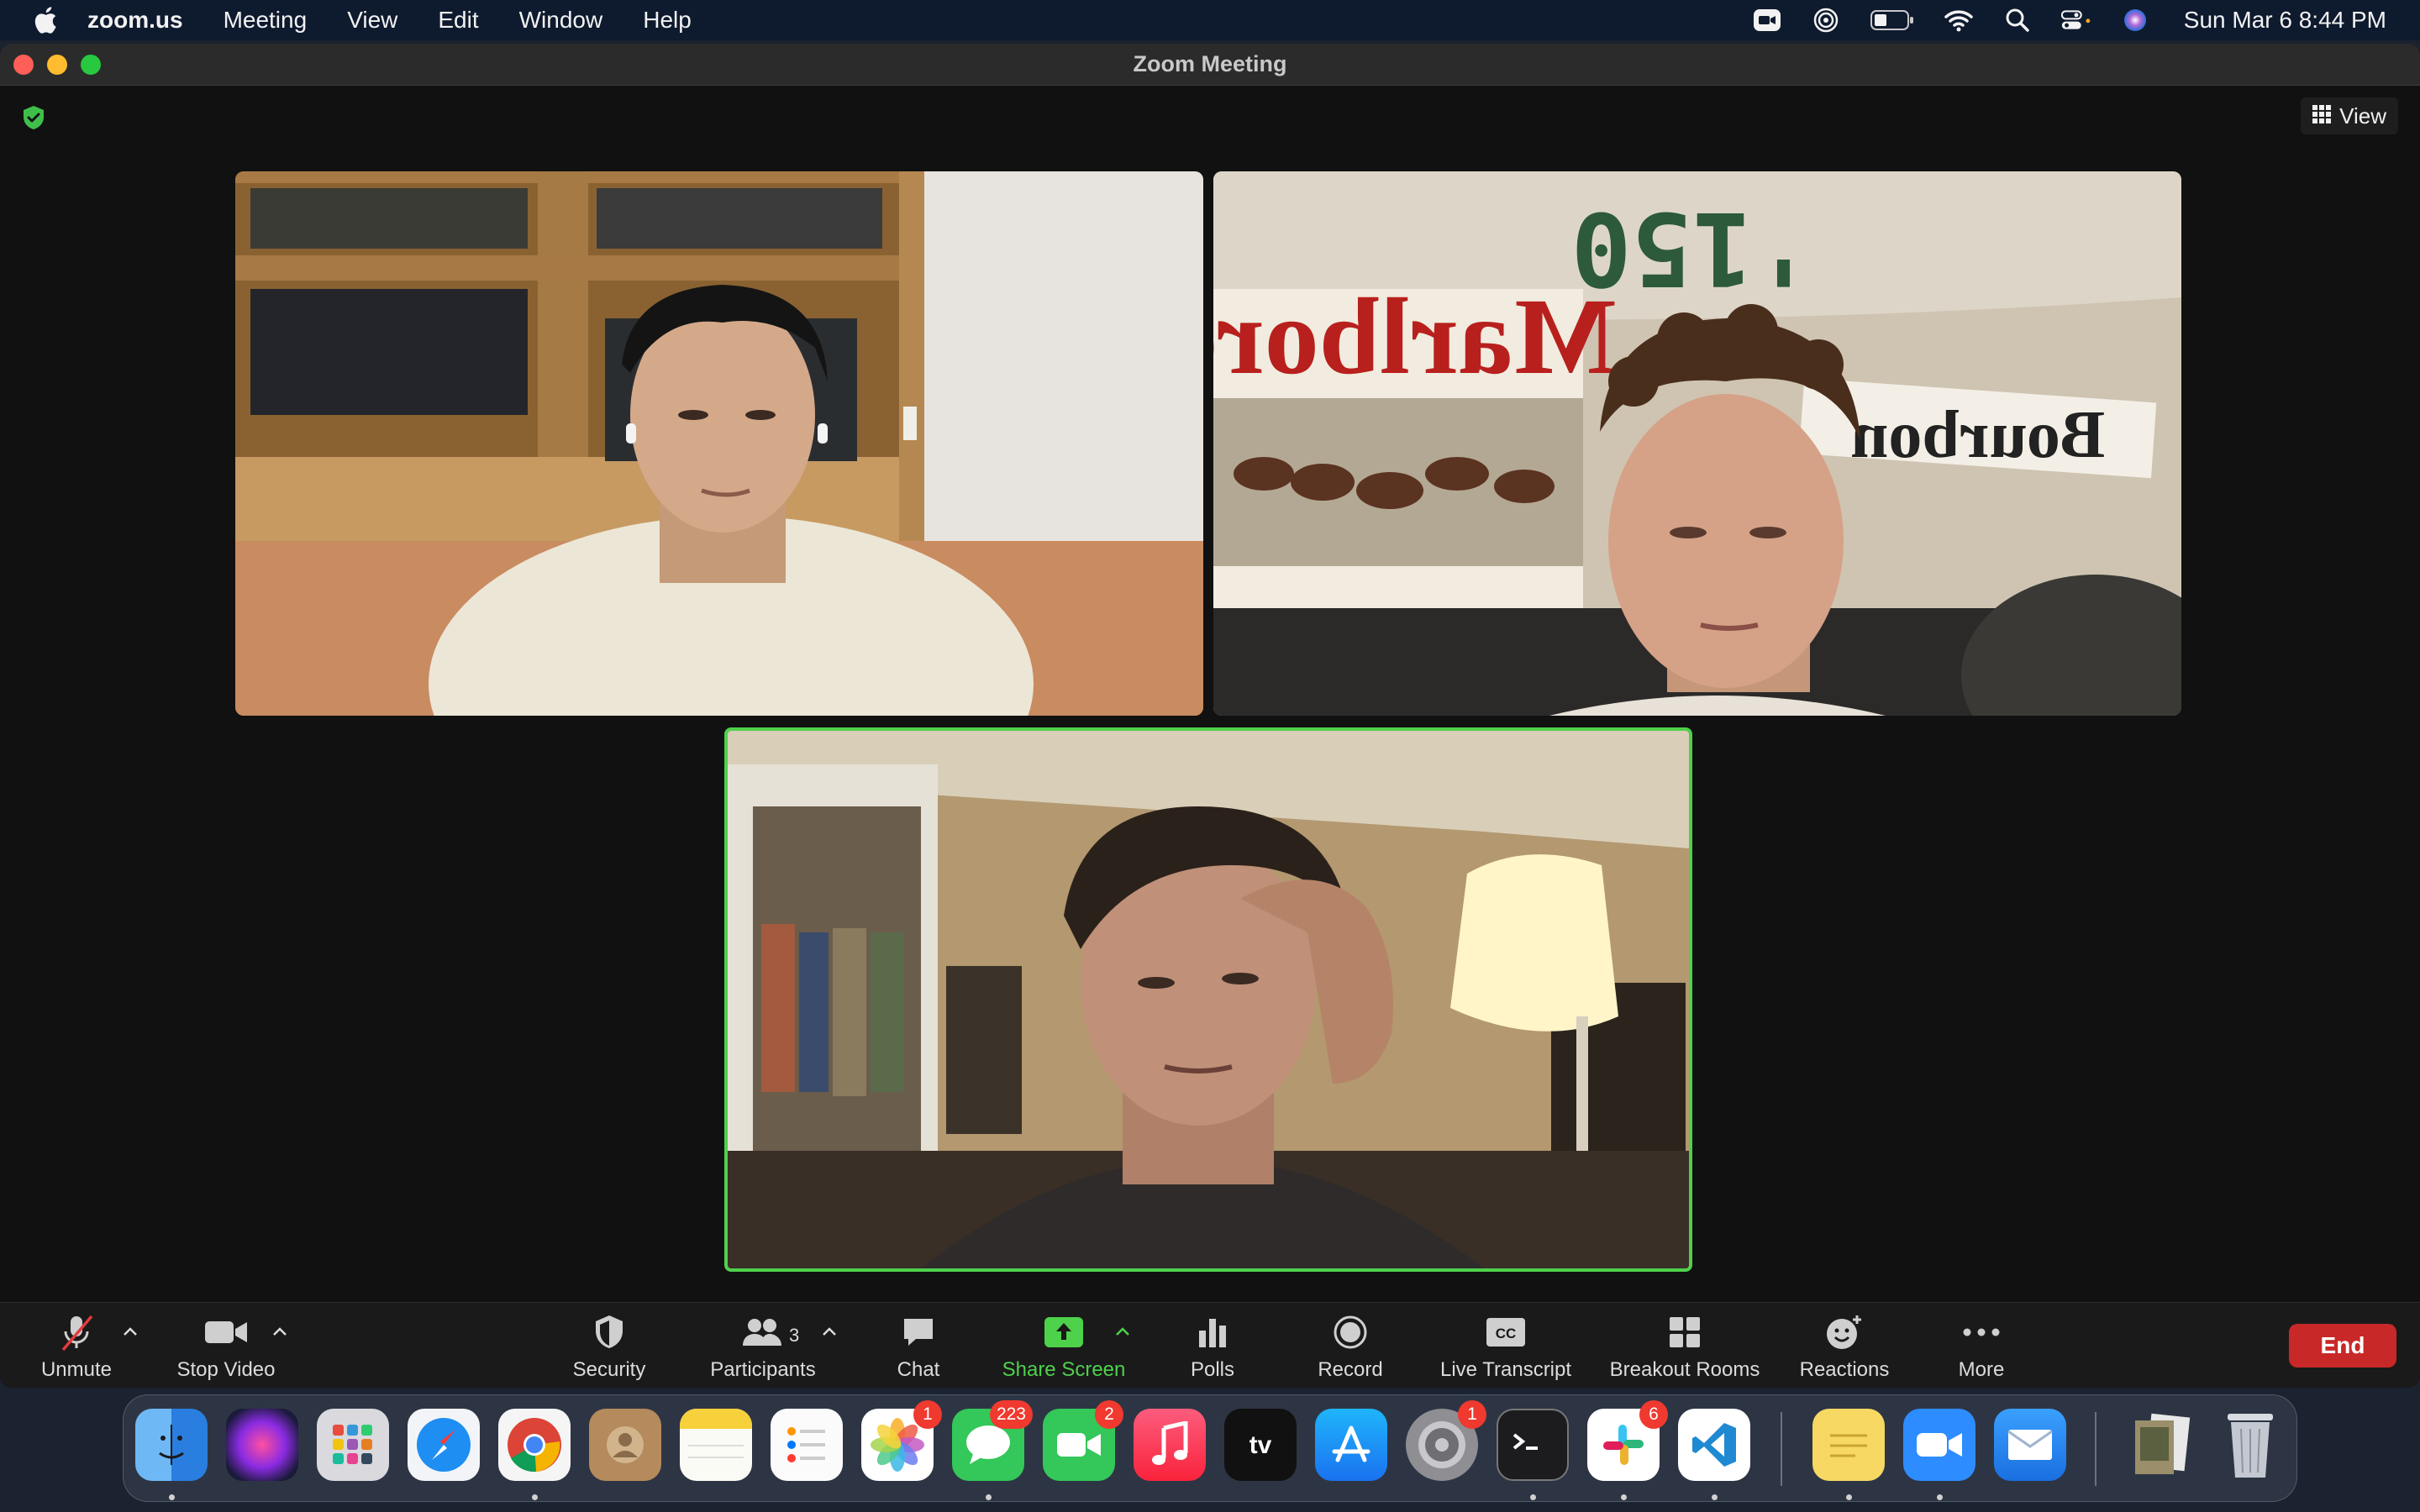 Image resolution: width=2420 pixels, height=1512 pixels. I want to click on dock-trash-icon, so click(2250, 1445).